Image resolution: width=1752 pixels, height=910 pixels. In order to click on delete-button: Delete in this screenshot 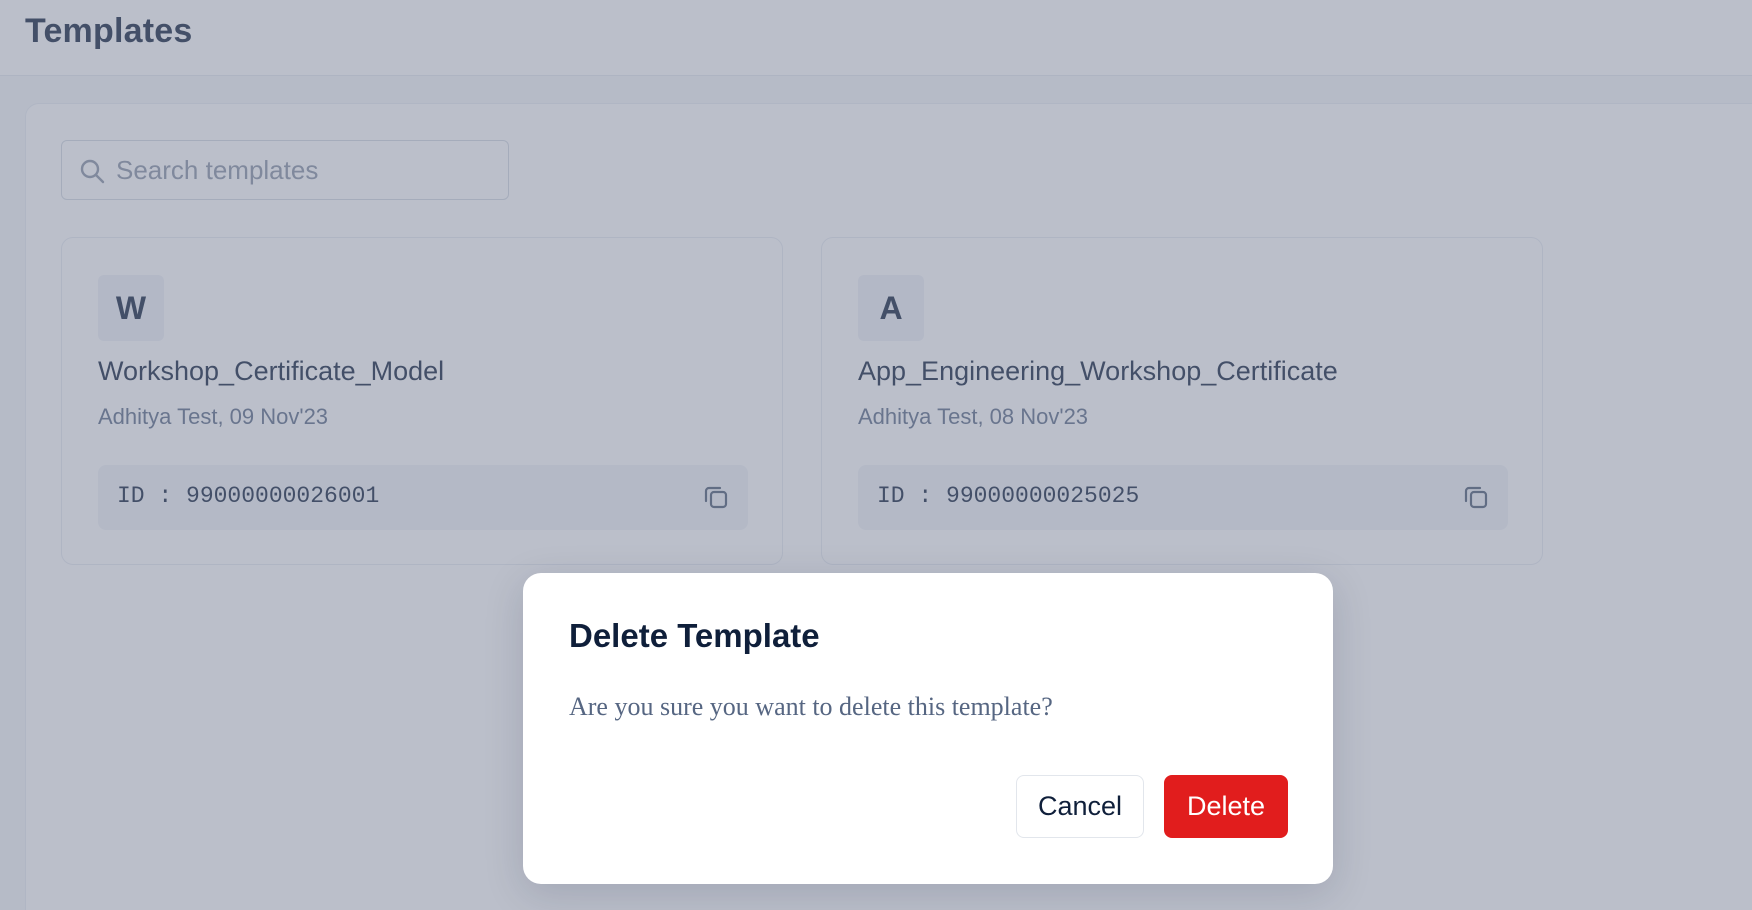, I will do `click(1226, 806)`.